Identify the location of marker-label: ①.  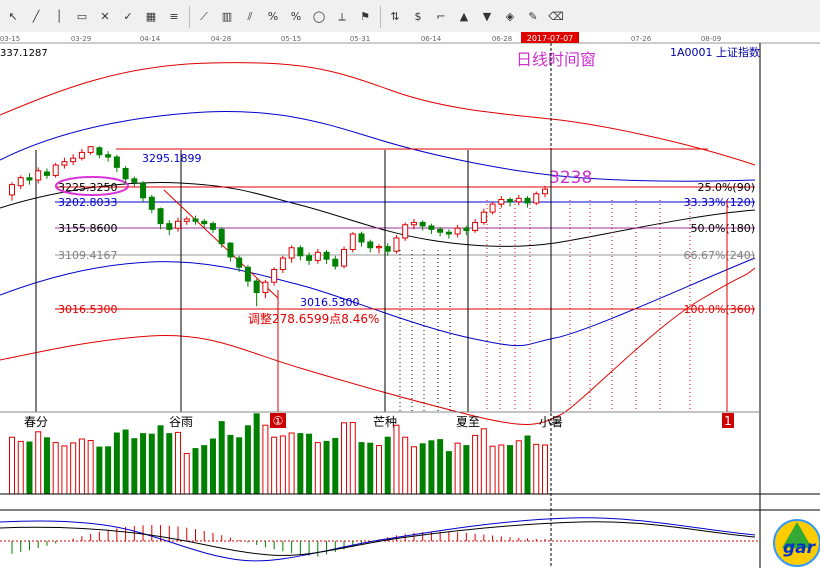
(278, 421).